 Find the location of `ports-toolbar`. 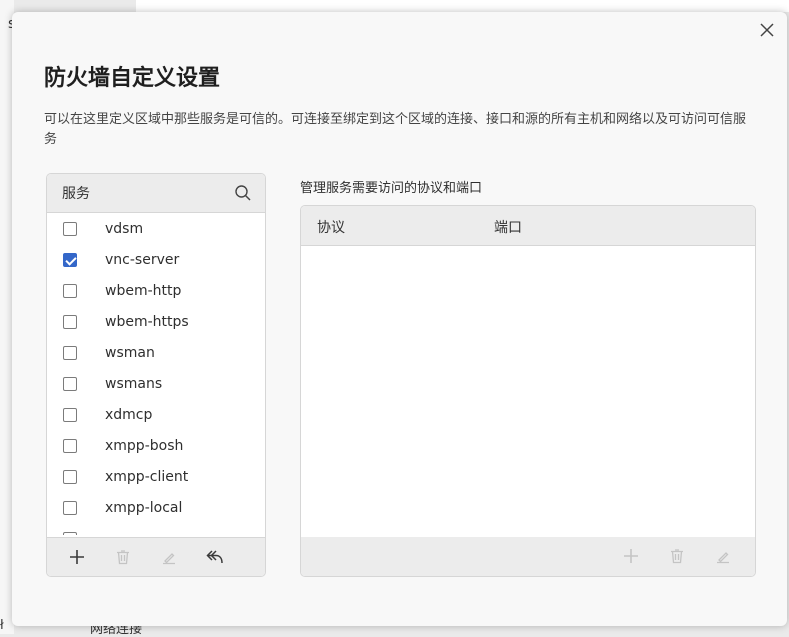

ports-toolbar is located at coordinates (528, 556).